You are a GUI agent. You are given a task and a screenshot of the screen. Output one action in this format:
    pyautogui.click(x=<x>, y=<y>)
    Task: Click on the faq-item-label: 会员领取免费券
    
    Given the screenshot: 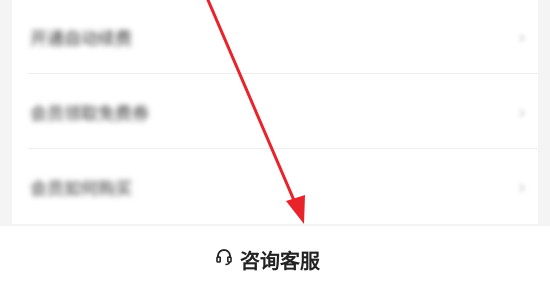 What is the action you would take?
    pyautogui.click(x=89, y=114)
    